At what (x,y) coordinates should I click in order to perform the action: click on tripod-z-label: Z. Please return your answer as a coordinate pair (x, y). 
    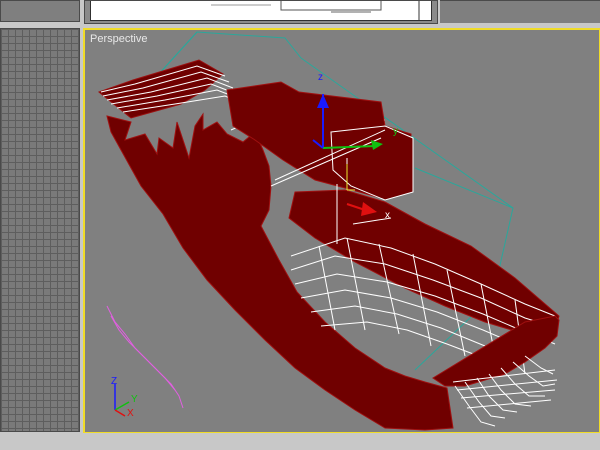
    Looking at the image, I should click on (114, 381).